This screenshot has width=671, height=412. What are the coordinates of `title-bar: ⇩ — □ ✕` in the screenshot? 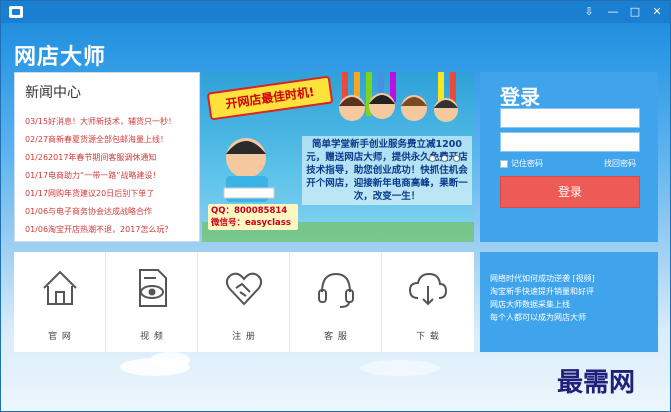 It's located at (335, 12).